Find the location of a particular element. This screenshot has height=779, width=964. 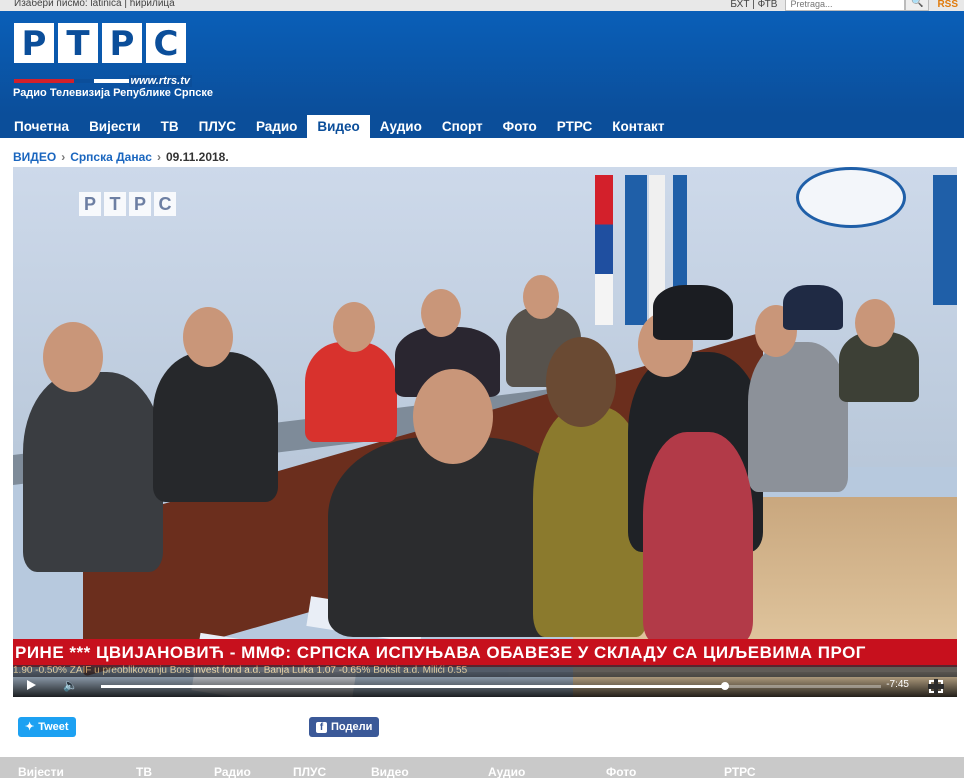

nav-item-sport: Спорт is located at coordinates (462, 126).